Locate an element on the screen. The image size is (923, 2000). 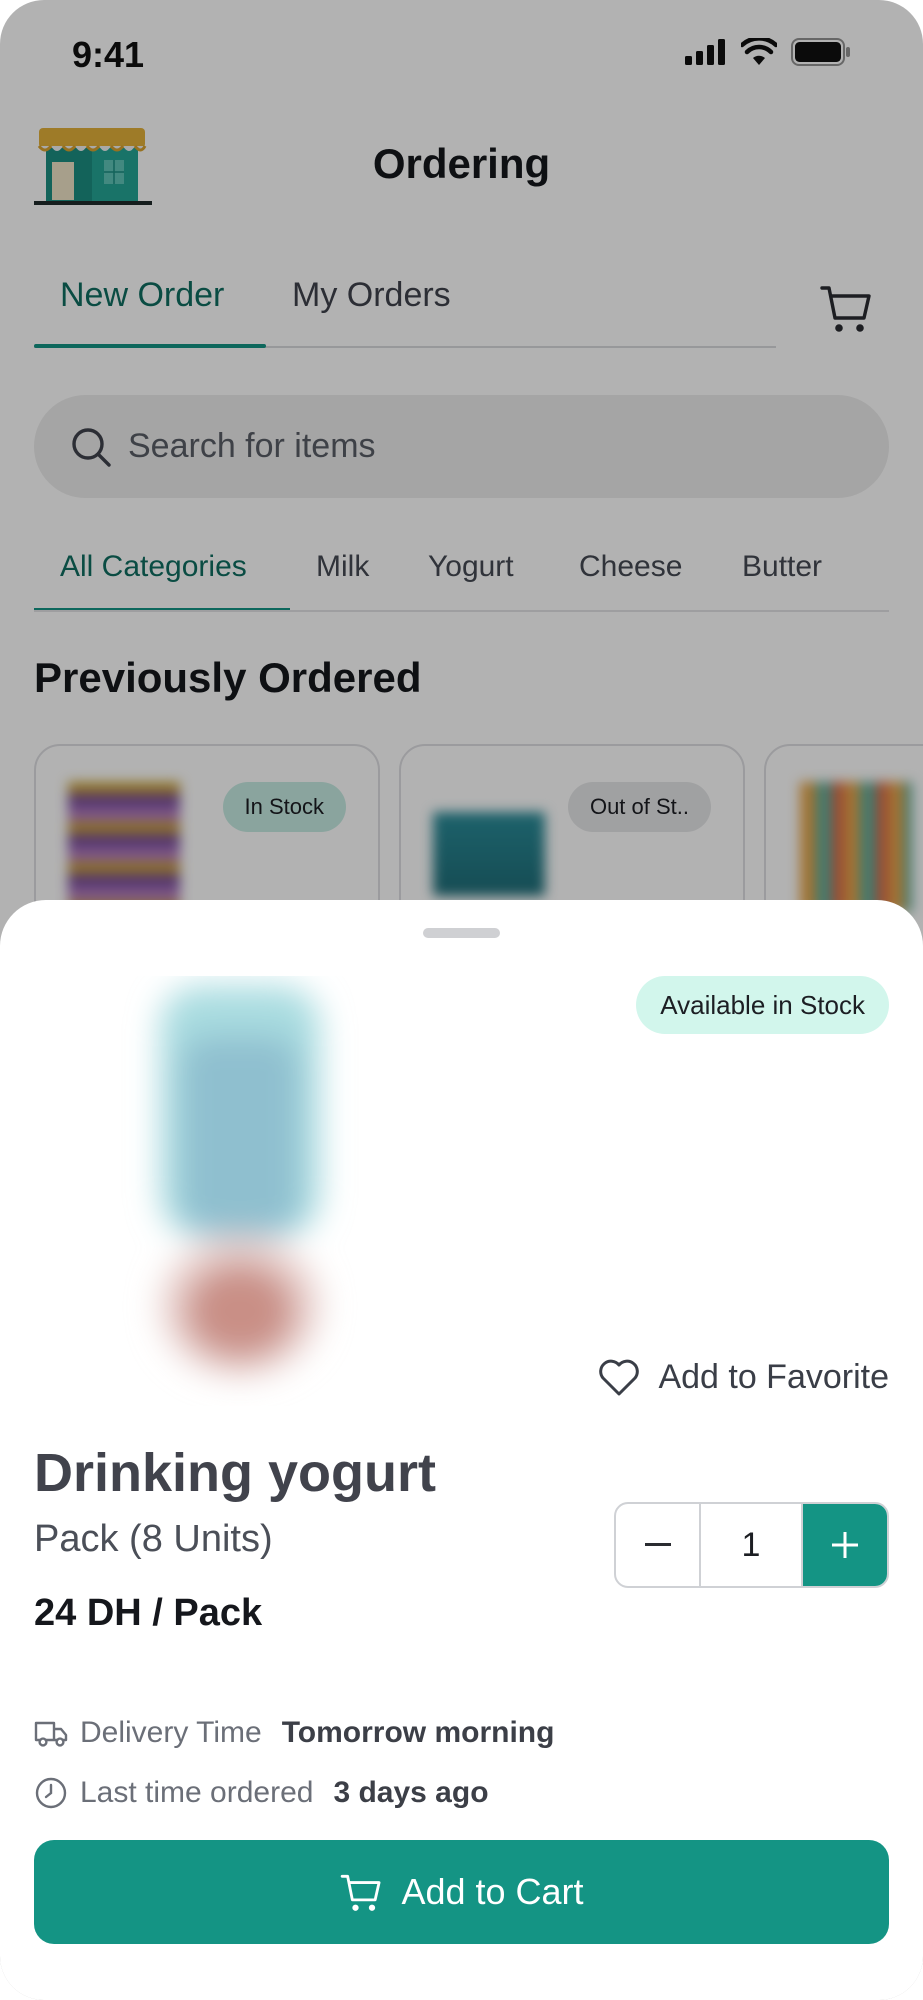
add-to-cart-button: Add to Cart is located at coordinates (461, 1892).